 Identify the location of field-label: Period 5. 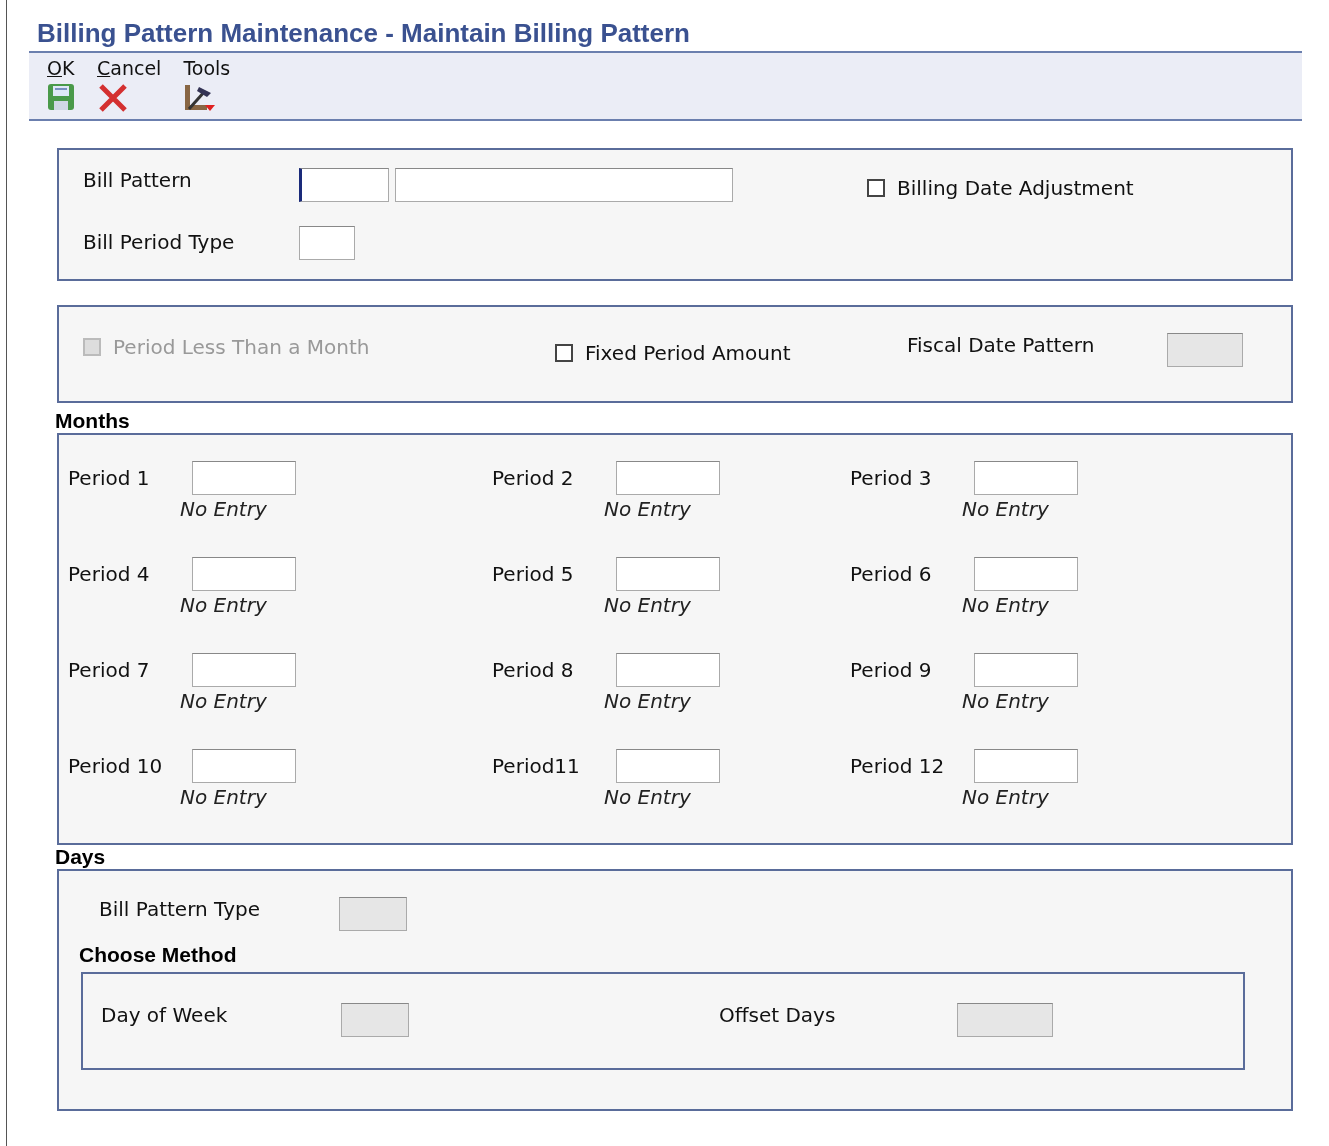
(533, 574).